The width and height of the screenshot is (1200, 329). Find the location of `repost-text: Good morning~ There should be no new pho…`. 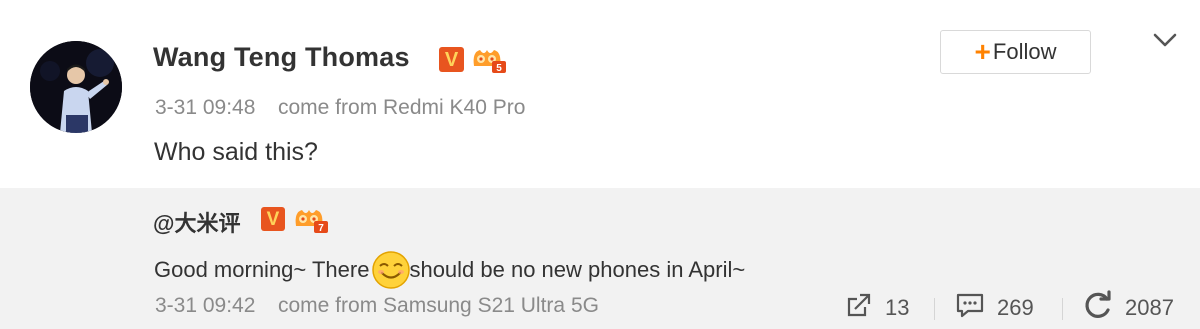

repost-text: Good morning~ There should be no new pho… is located at coordinates (449, 270).